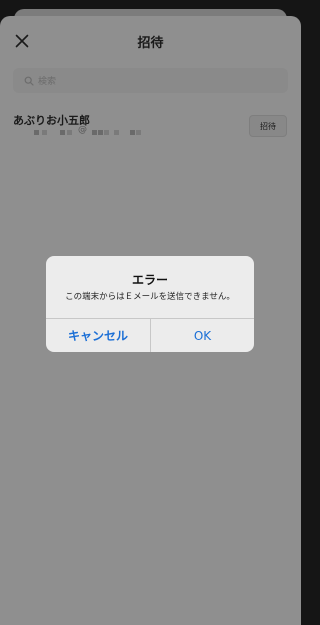  I want to click on invite-button: 招待, so click(268, 126).